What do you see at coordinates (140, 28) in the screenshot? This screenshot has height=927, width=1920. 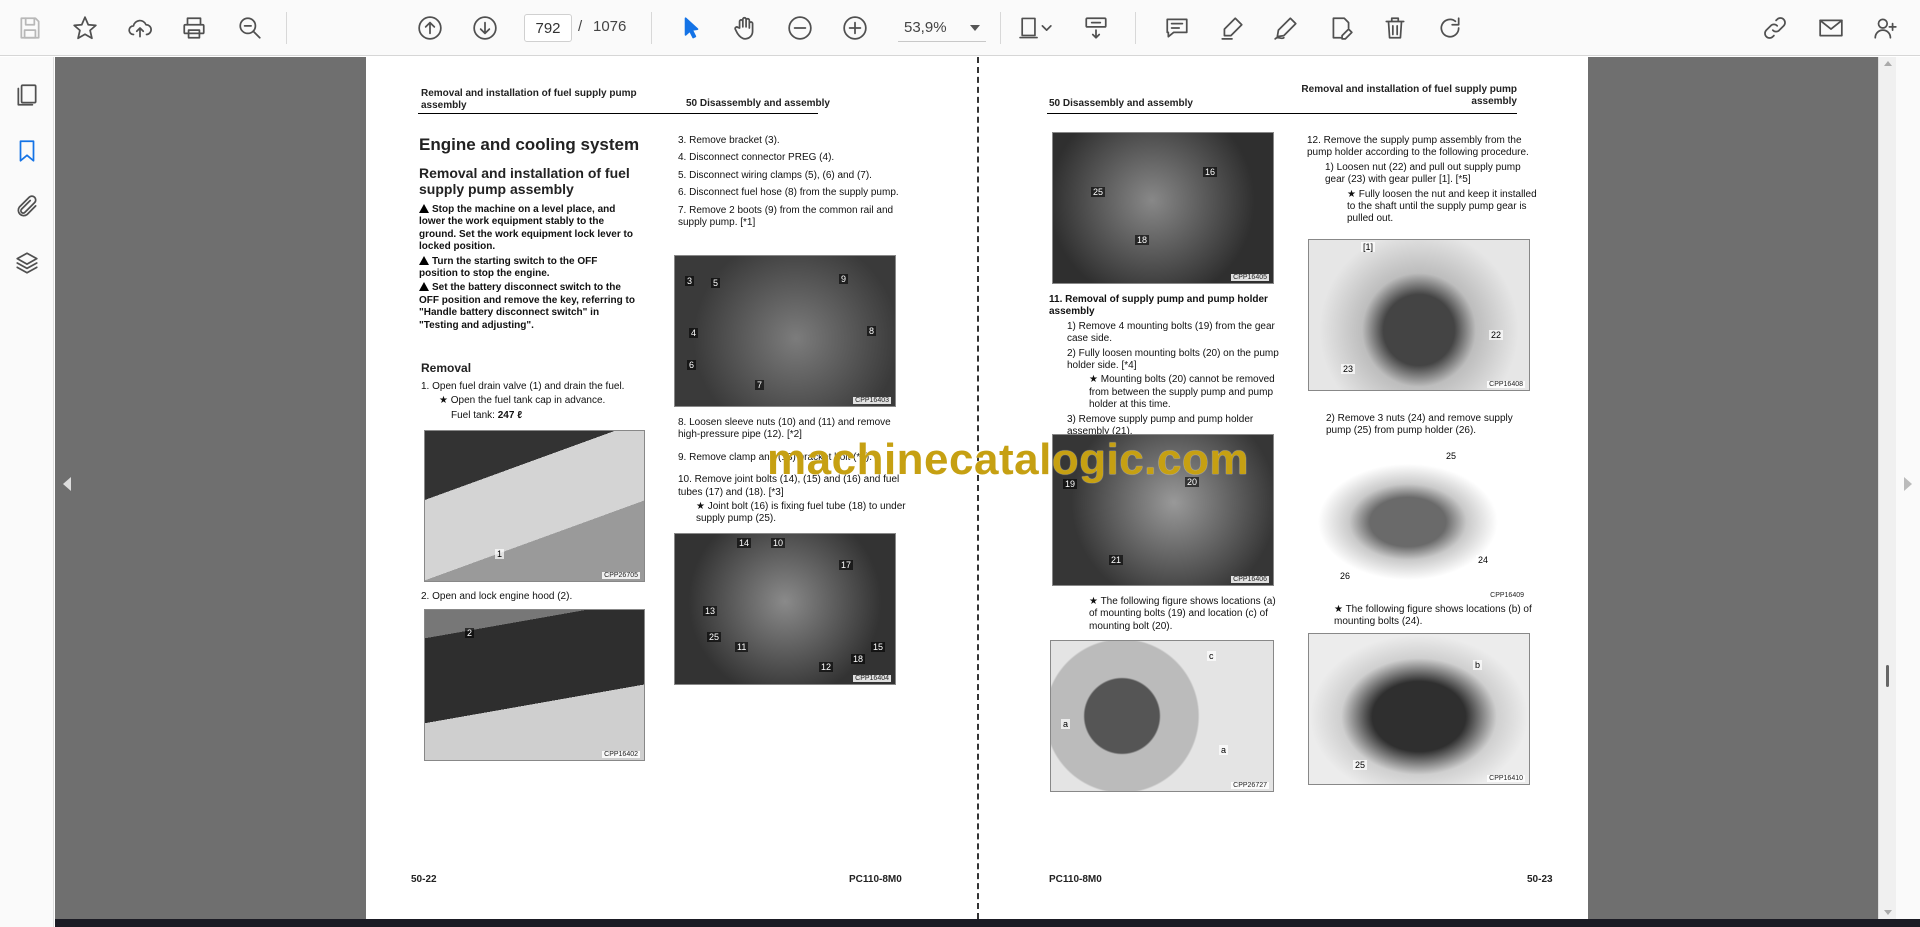 I see `upload-icon` at bounding box center [140, 28].